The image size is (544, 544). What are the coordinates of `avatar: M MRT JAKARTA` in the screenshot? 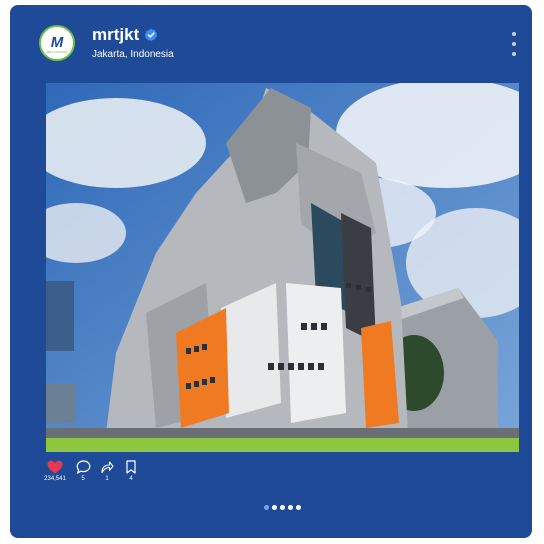 It's located at (57, 43).